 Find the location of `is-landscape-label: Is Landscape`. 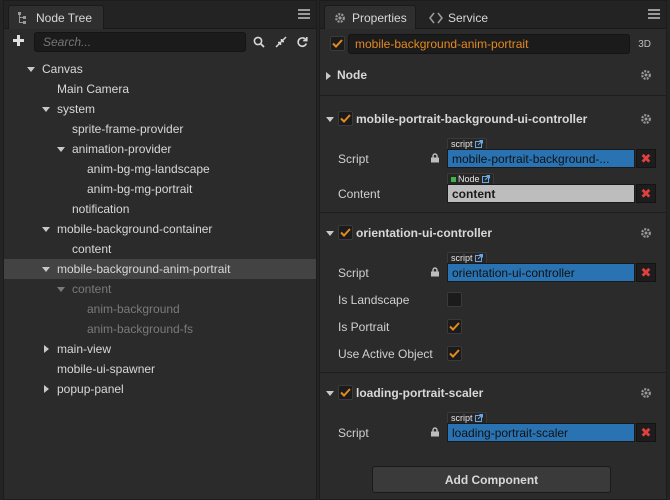

is-landscape-label: Is Landscape is located at coordinates (374, 300).